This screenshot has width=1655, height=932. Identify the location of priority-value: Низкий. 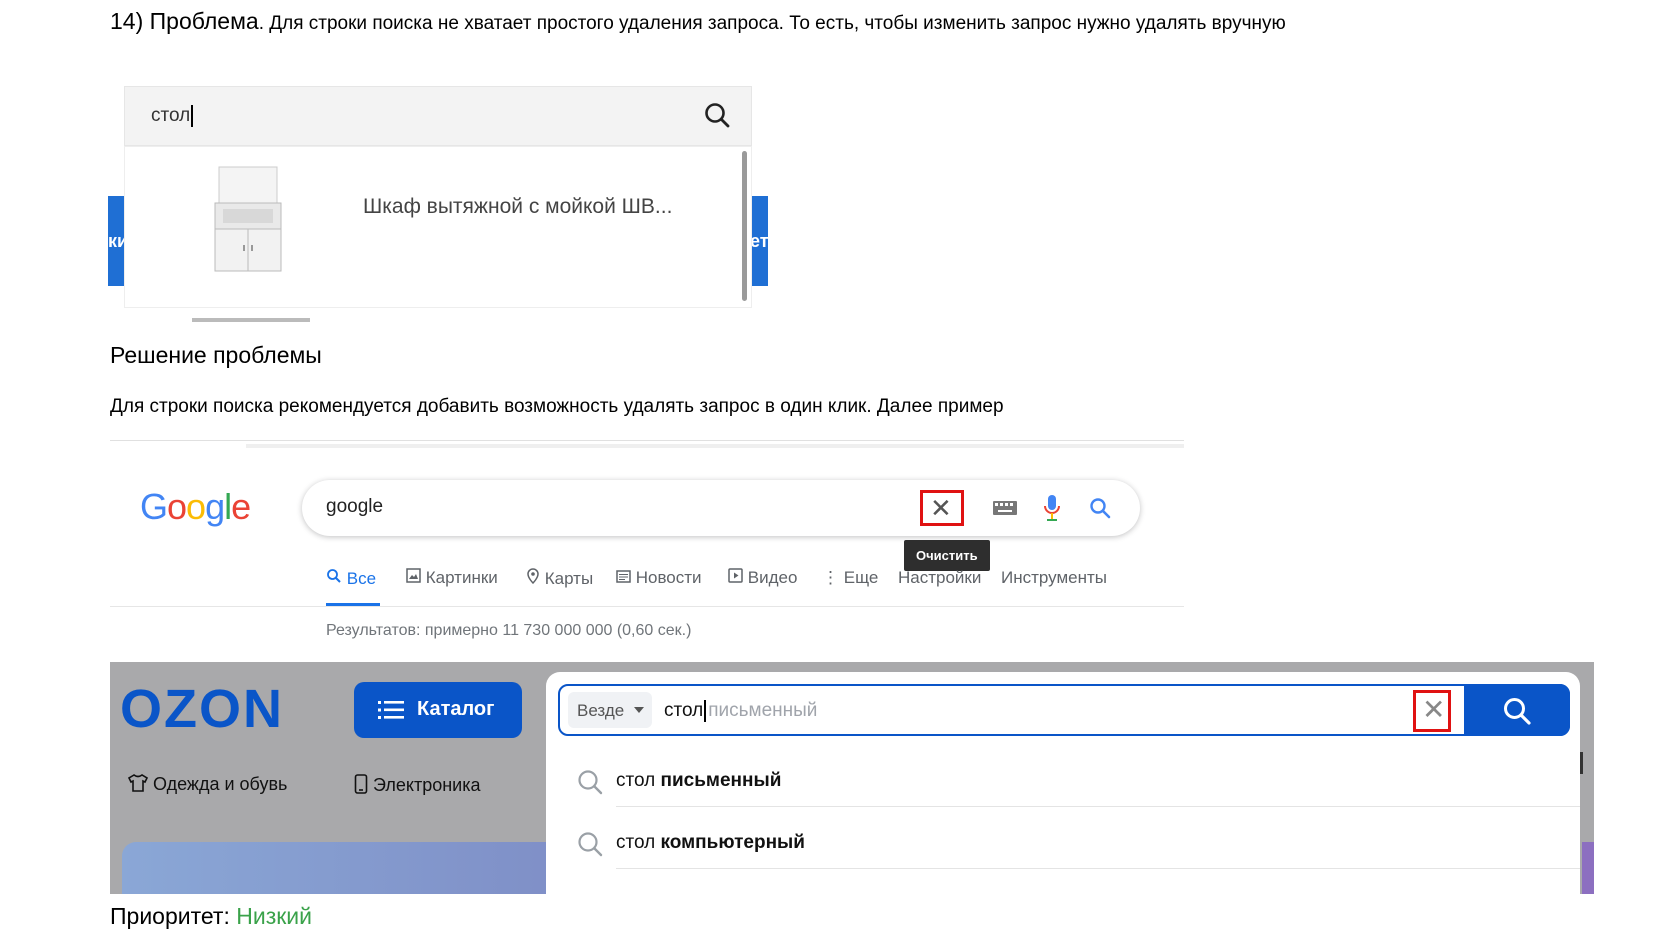
(274, 916).